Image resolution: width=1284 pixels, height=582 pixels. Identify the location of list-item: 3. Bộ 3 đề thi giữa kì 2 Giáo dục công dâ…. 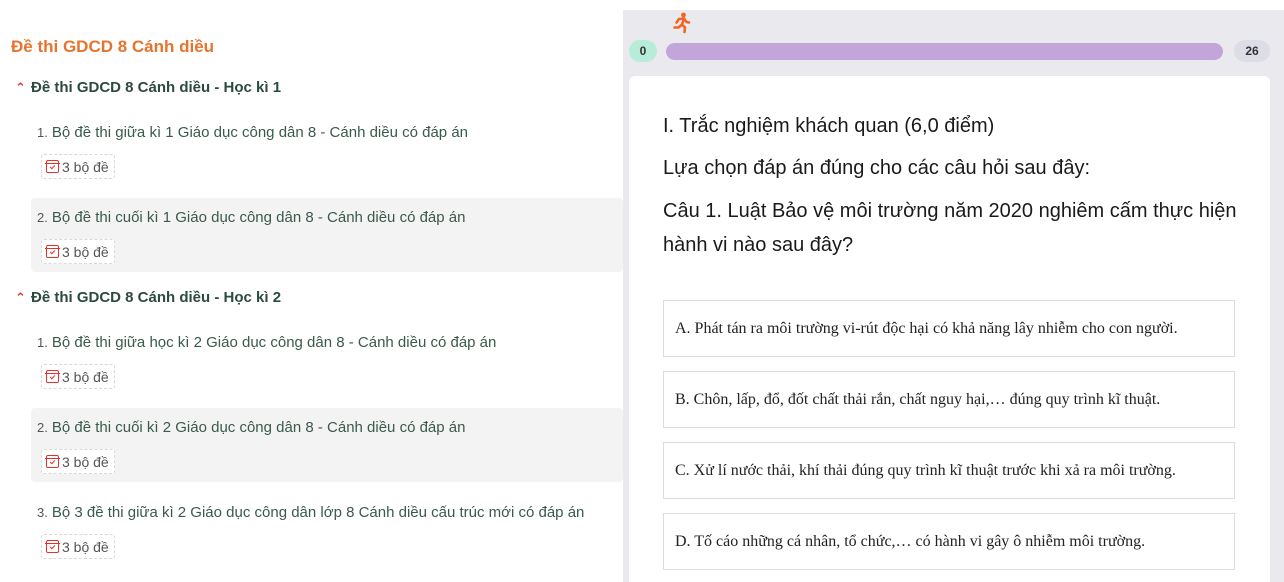
(327, 530).